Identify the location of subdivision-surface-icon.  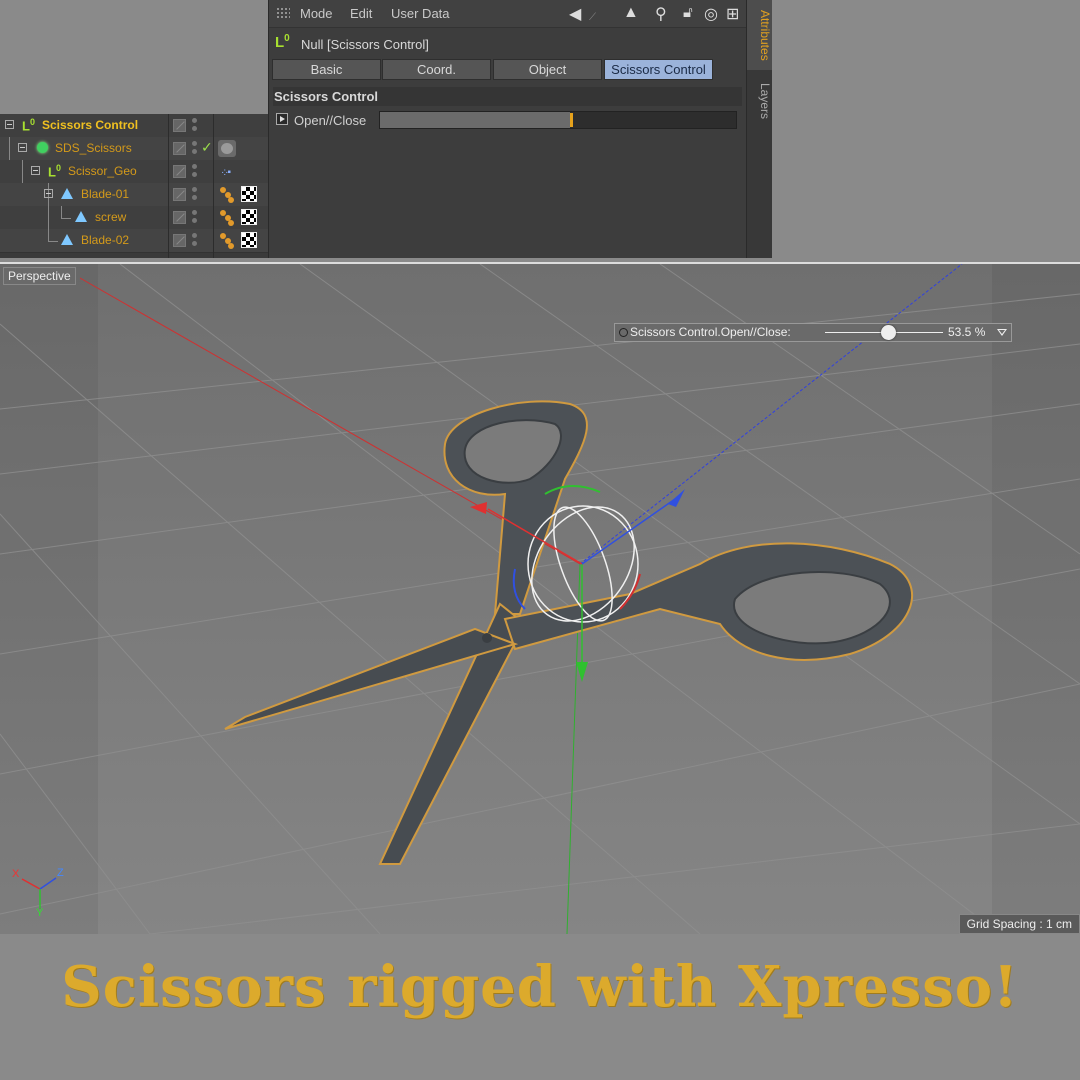
(42, 147).